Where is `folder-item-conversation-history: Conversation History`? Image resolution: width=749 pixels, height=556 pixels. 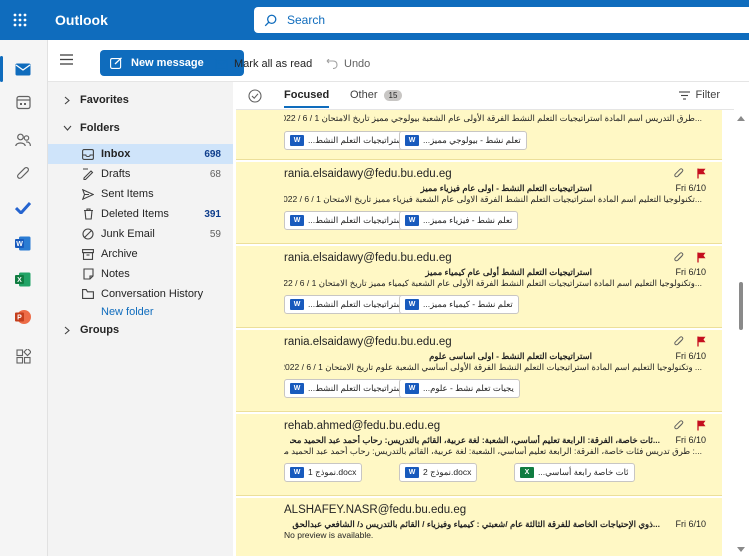
folder-item-conversation-history: Conversation History is located at coordinates (140, 294).